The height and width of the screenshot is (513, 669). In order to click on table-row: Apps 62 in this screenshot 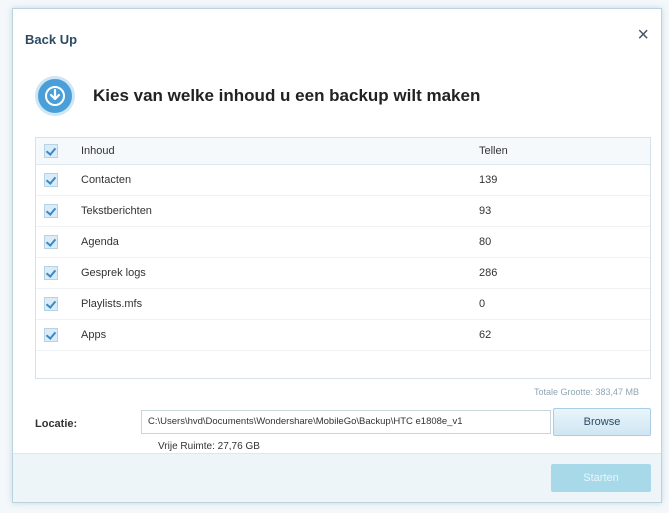, I will do `click(343, 335)`.